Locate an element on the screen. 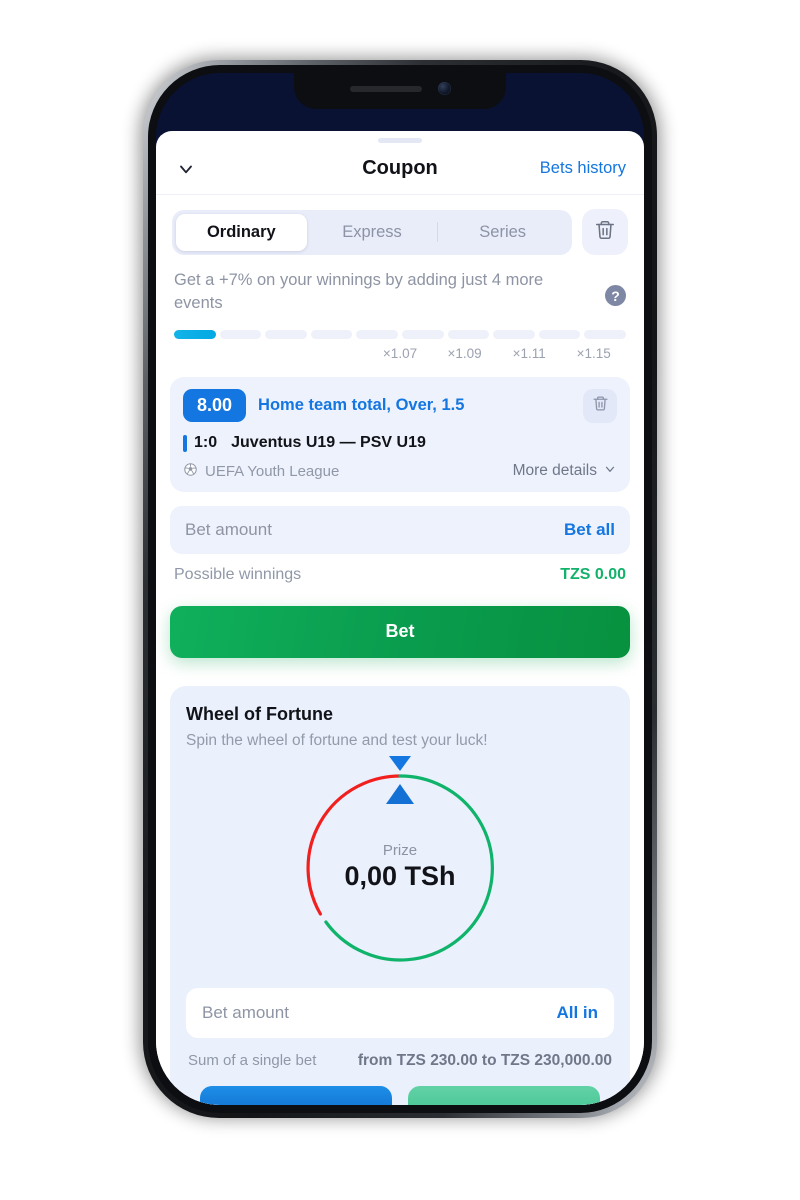 The image size is (800, 1200). single-bet-label: Sum of a single bet is located at coordinates (252, 1061).